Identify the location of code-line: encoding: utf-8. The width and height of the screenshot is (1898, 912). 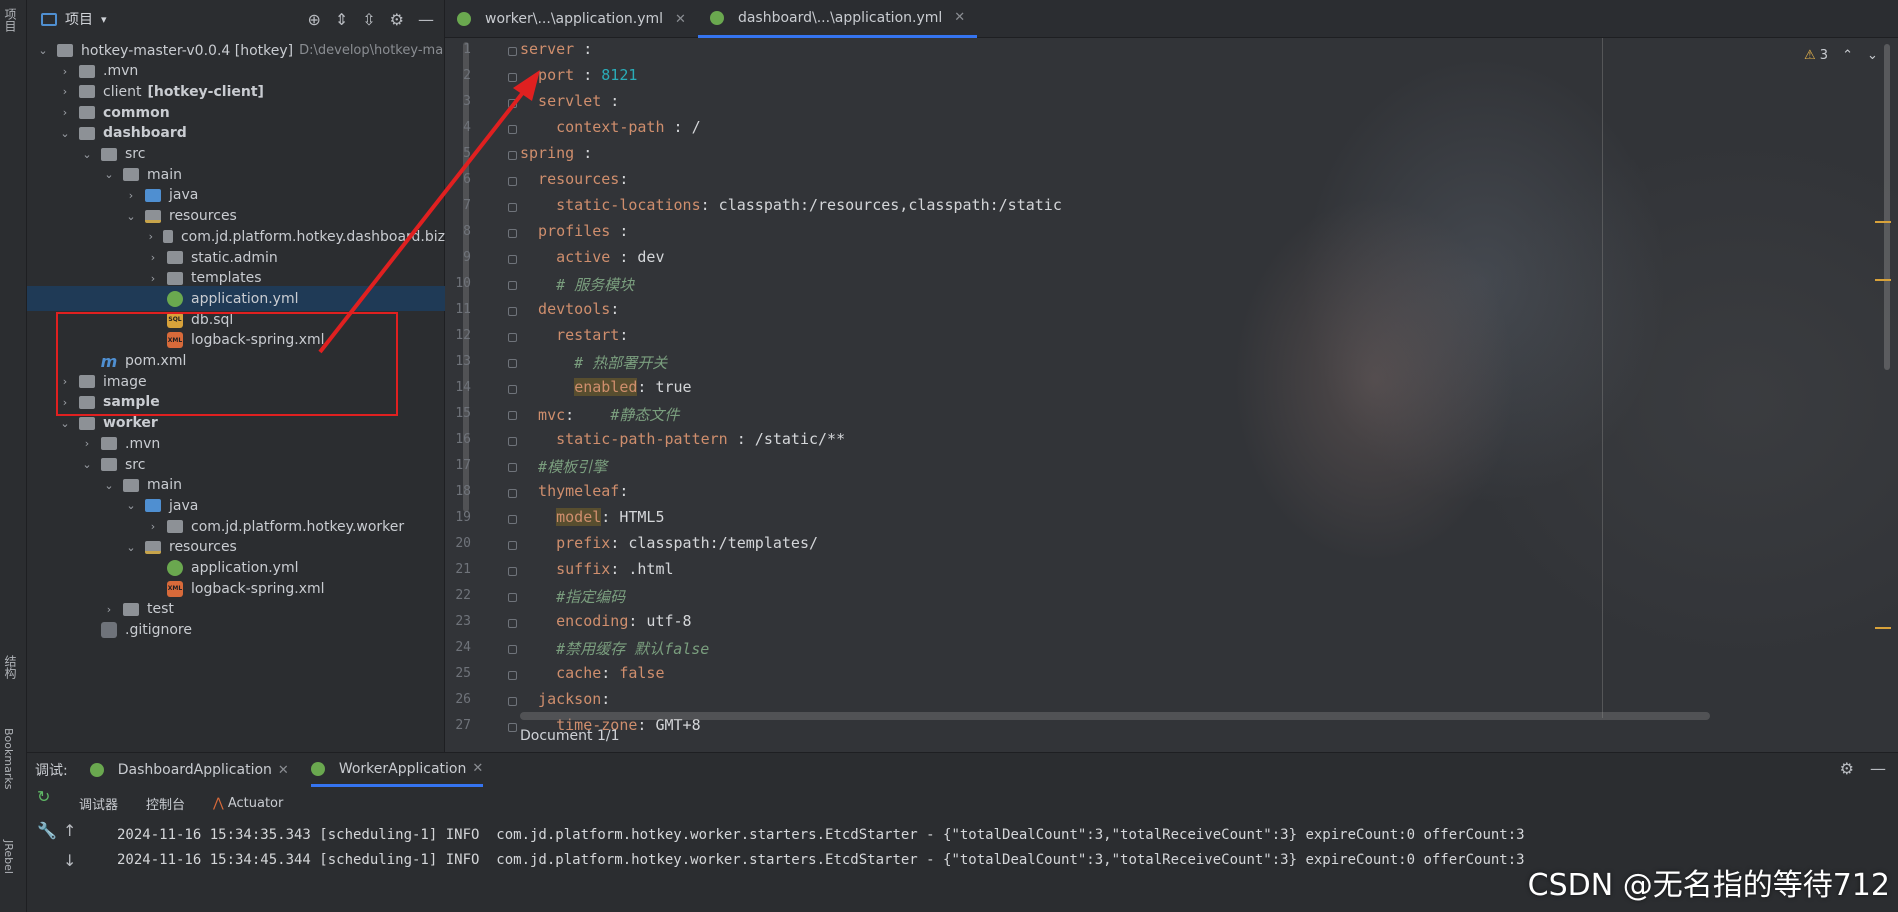
(605, 621).